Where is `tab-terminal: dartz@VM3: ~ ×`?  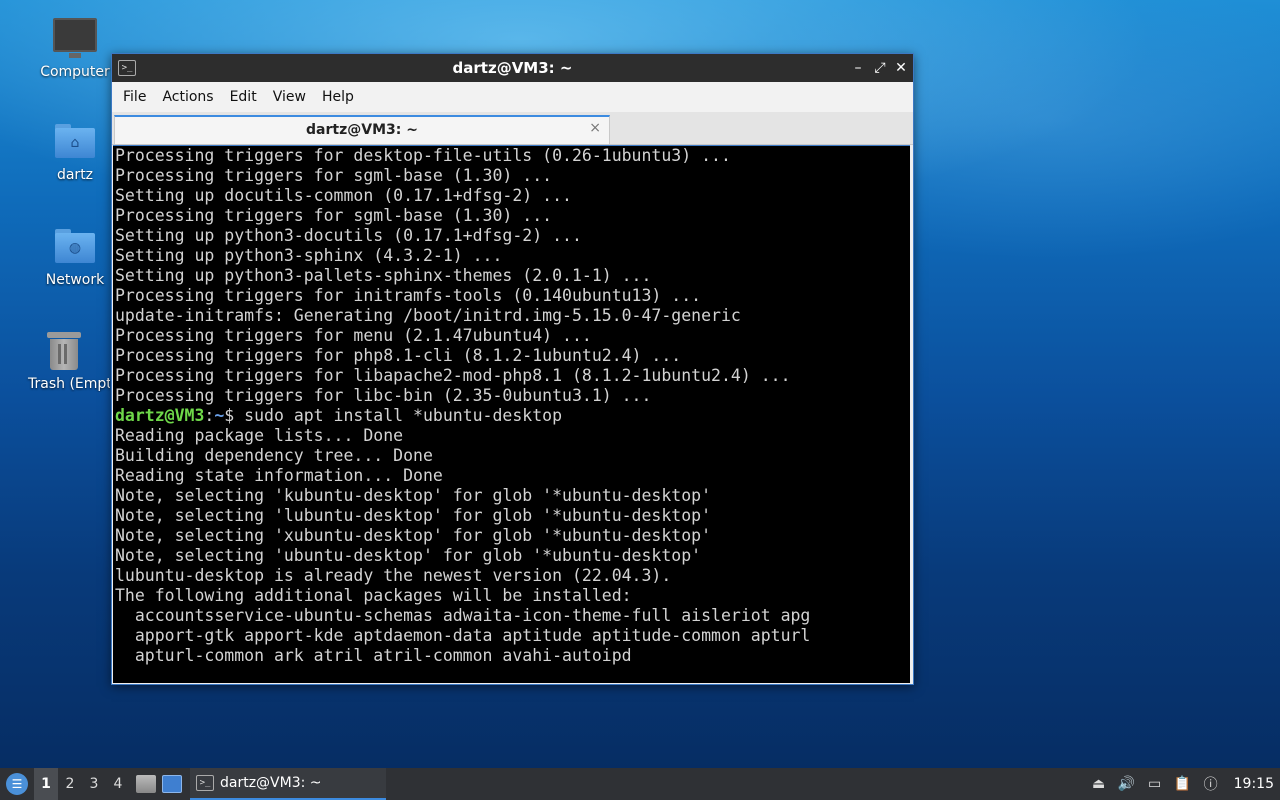
tab-terminal: dartz@VM3: ~ × is located at coordinates (362, 129).